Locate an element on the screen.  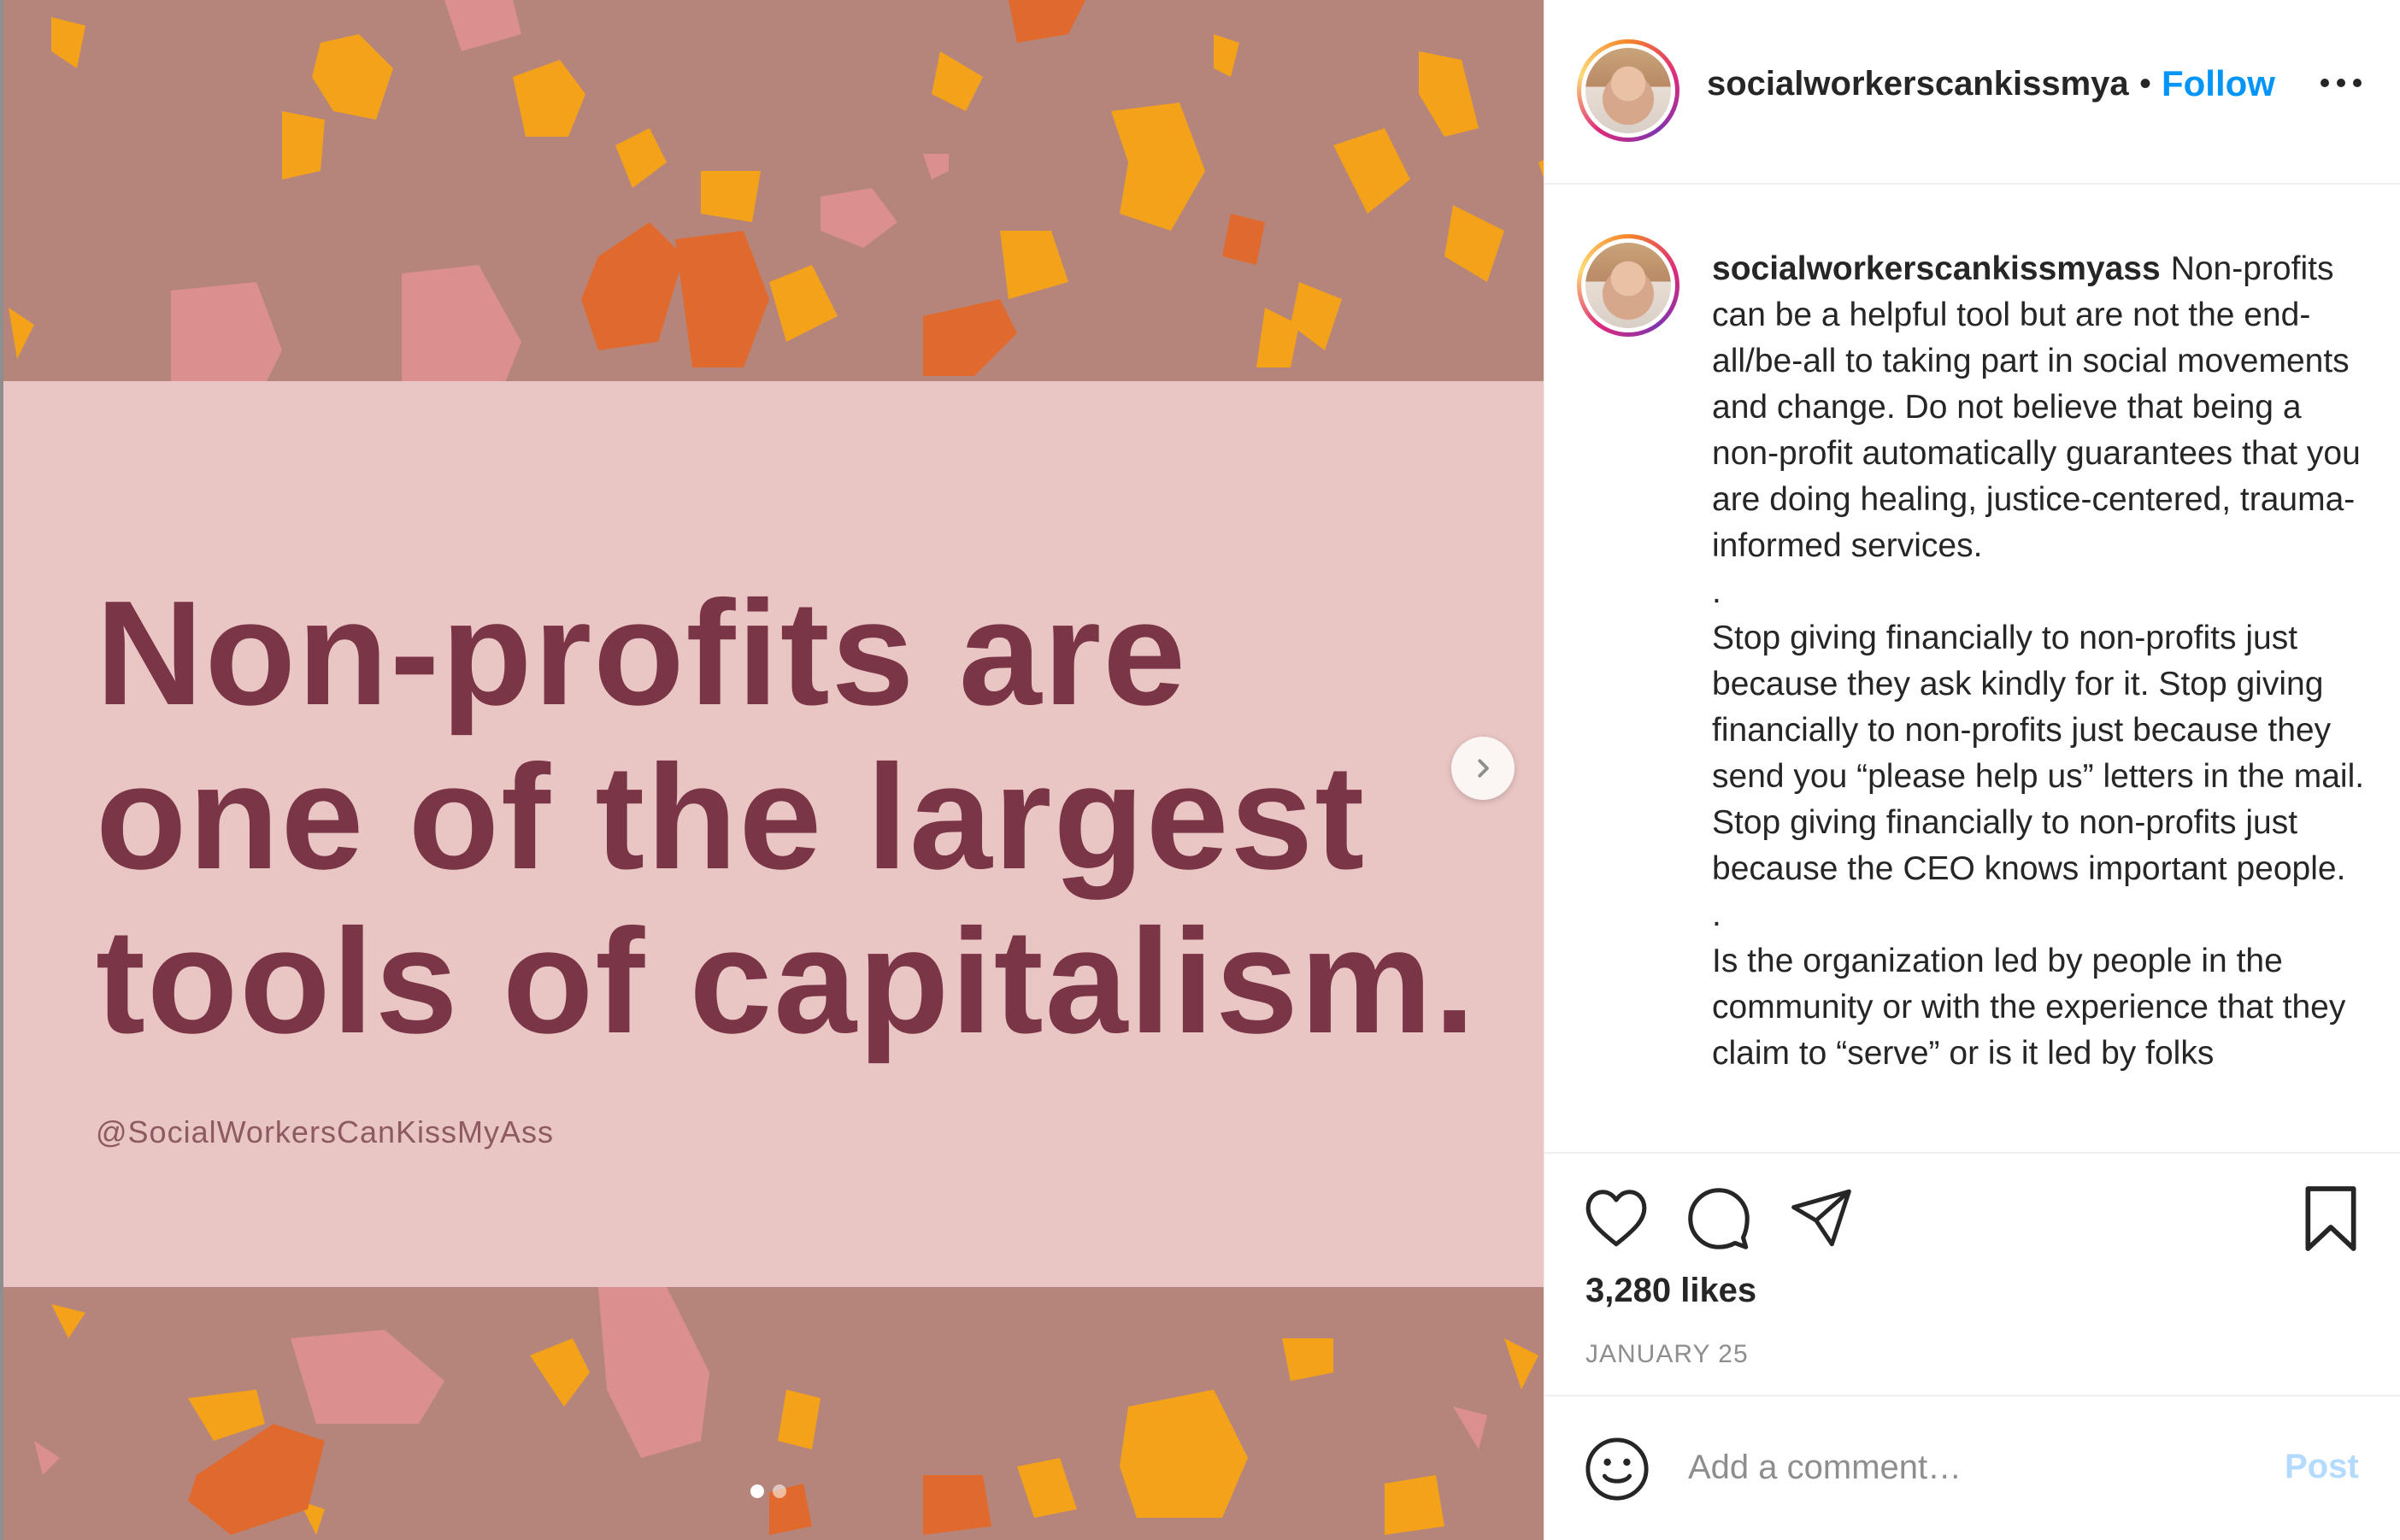
post-comment-button: Post is located at coordinates (2322, 1467).